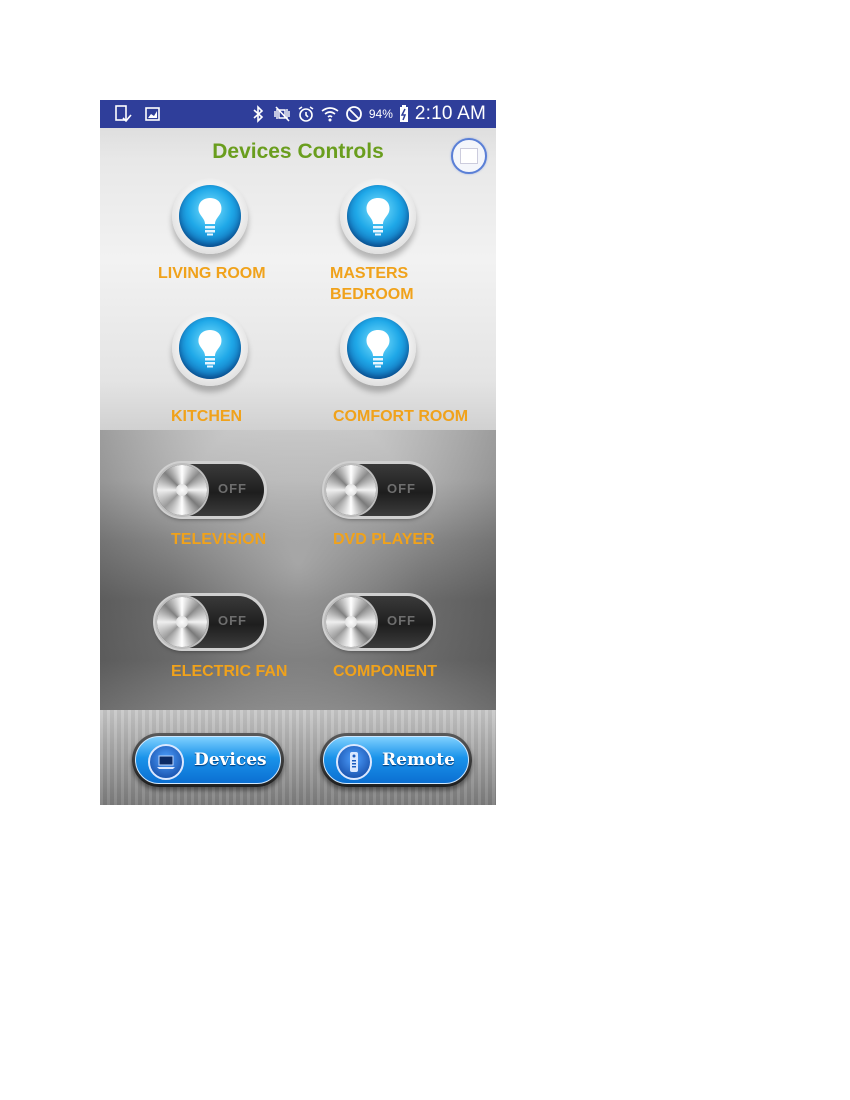  What do you see at coordinates (230, 760) in the screenshot?
I see `devices-button-label: Devices` at bounding box center [230, 760].